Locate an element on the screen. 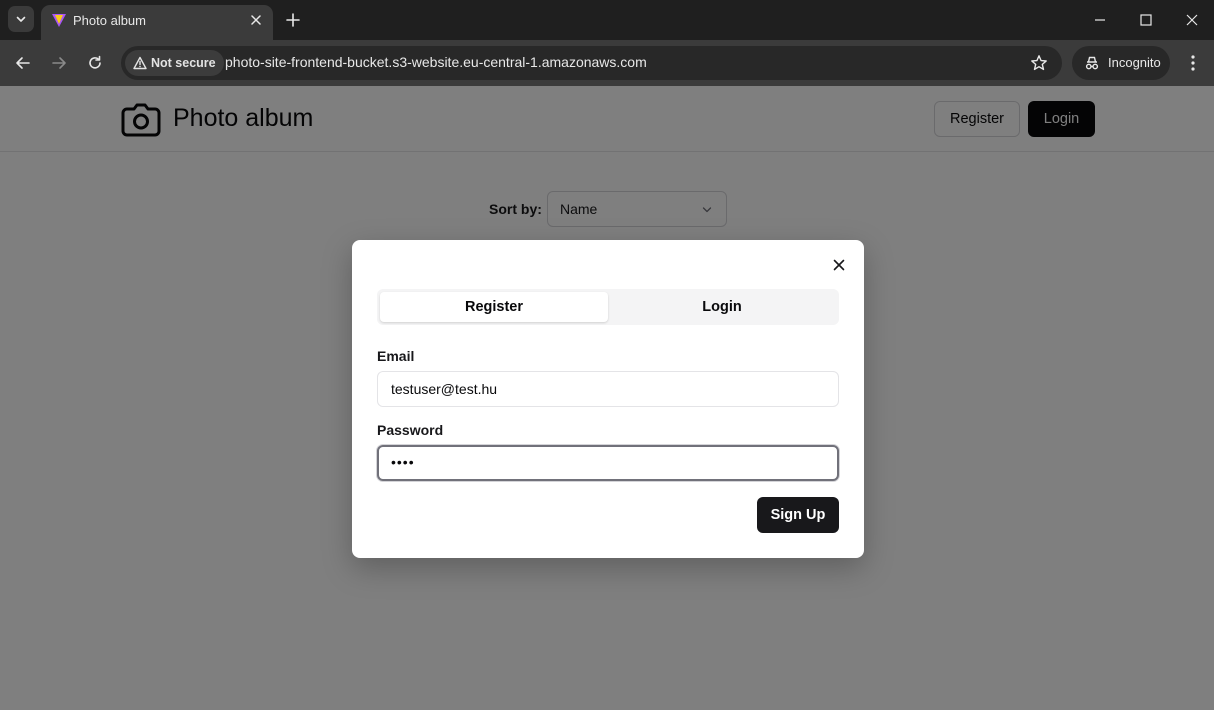 The height and width of the screenshot is (710, 1214). maximize-icon is located at coordinates (1146, 20).